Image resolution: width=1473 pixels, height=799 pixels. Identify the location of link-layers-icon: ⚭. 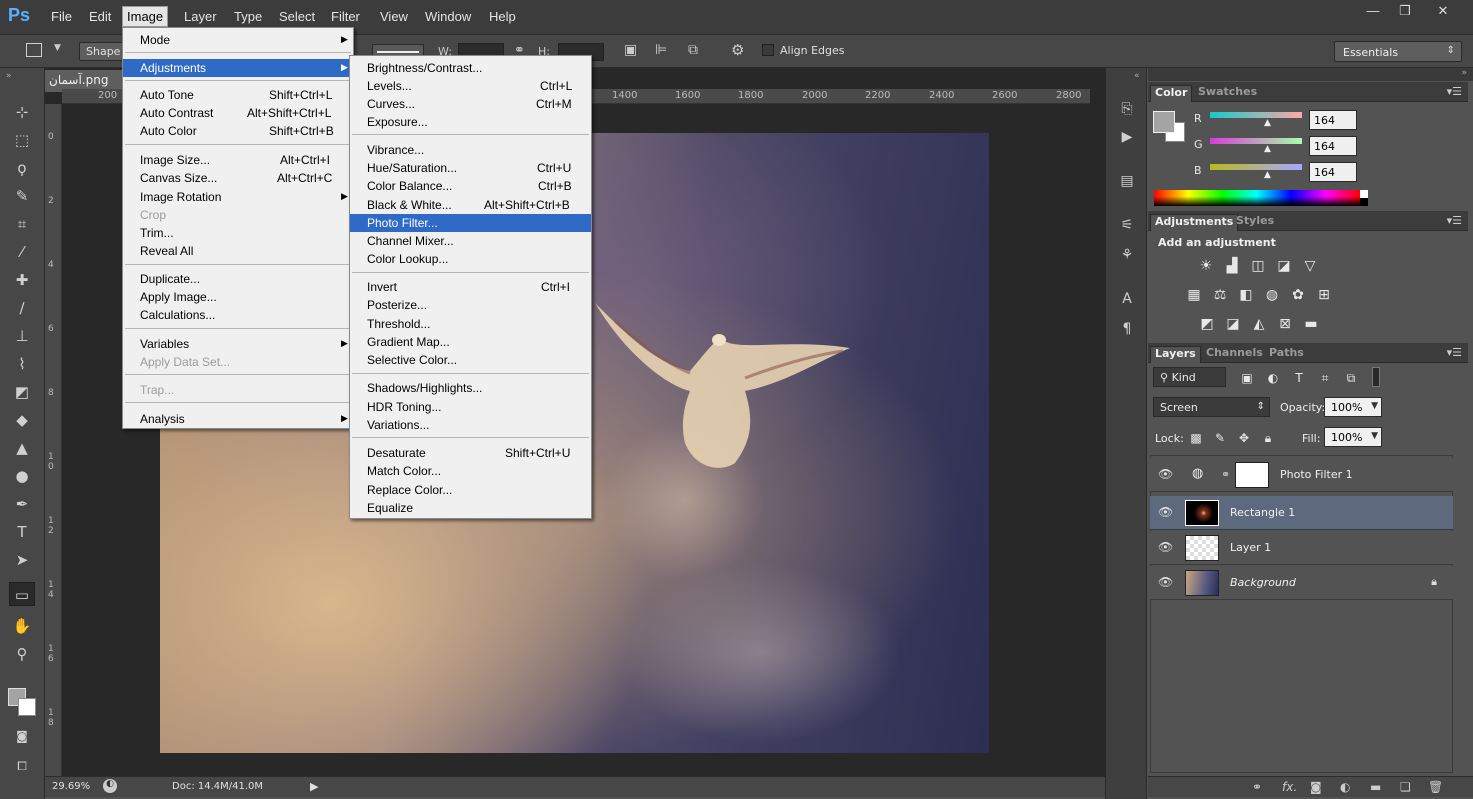
(1257, 787).